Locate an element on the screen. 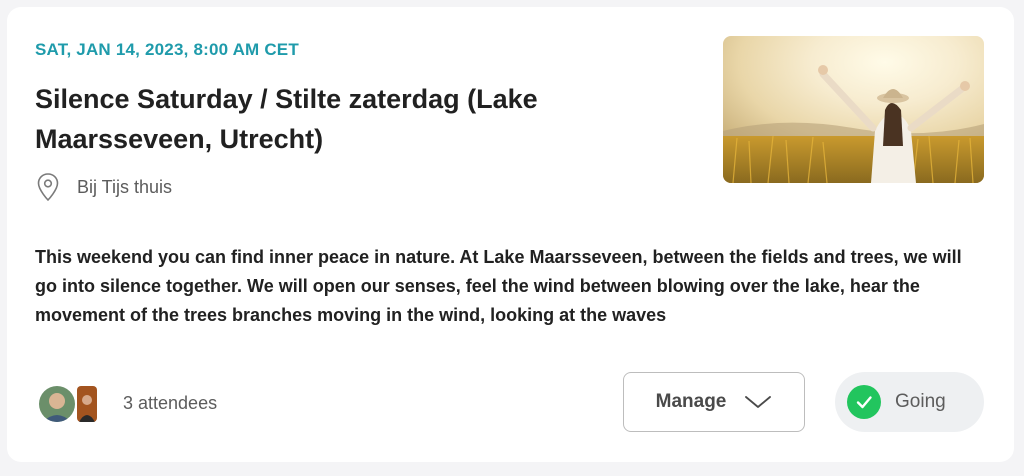 The height and width of the screenshot is (476, 1024). attendee-avatars is located at coordinates (69, 403).